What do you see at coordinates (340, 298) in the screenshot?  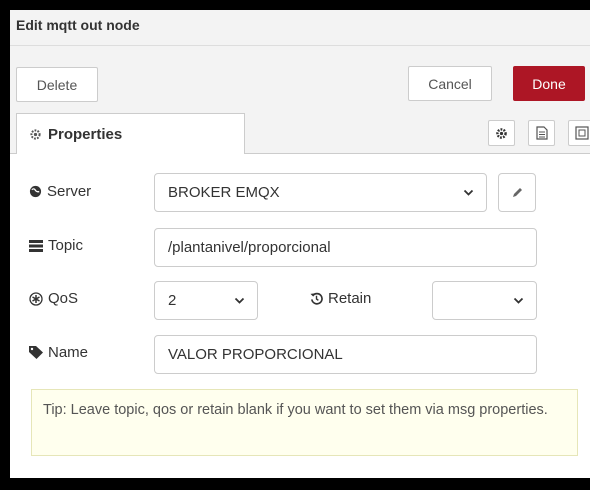 I see `retain-label: Retain` at bounding box center [340, 298].